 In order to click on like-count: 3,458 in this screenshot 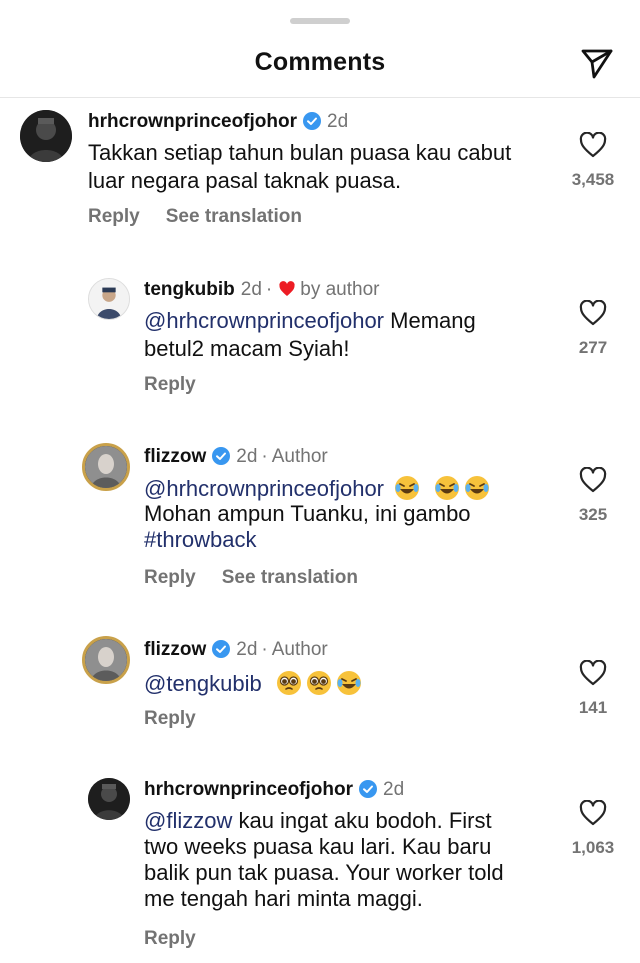, I will do `click(593, 179)`.